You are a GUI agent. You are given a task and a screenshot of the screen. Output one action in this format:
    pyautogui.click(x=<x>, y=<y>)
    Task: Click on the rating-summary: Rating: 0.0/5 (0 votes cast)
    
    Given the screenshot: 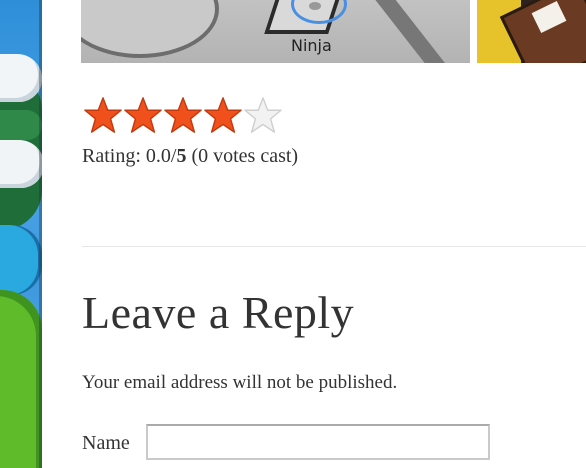 What is the action you would take?
    pyautogui.click(x=190, y=156)
    